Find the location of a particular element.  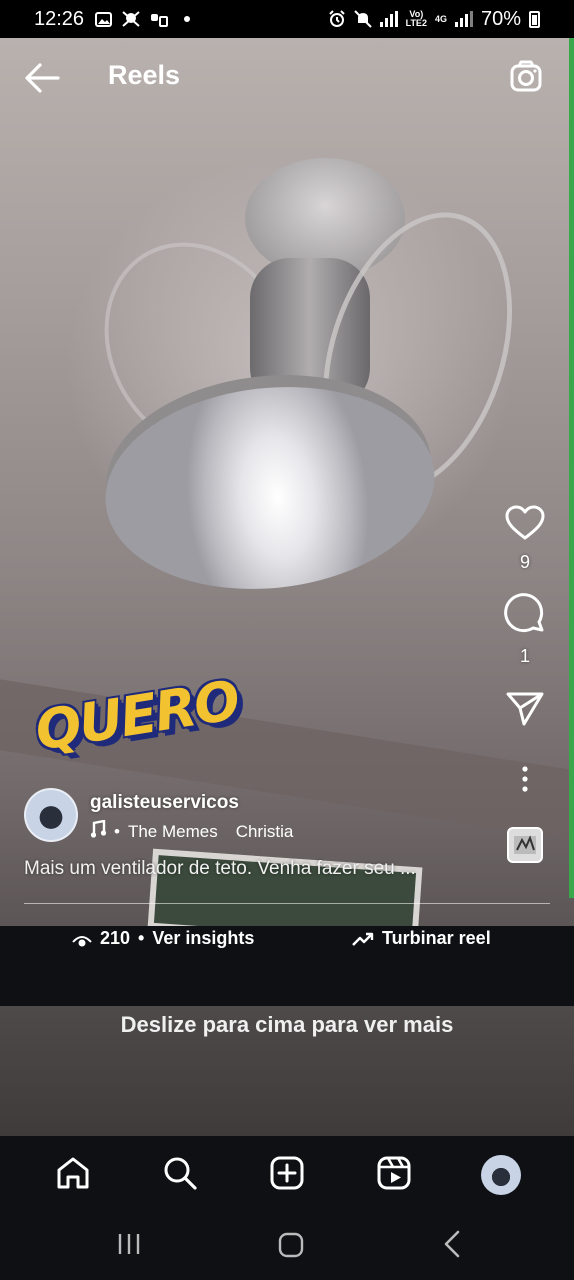

plus-square-icon is located at coordinates (287, 1175).